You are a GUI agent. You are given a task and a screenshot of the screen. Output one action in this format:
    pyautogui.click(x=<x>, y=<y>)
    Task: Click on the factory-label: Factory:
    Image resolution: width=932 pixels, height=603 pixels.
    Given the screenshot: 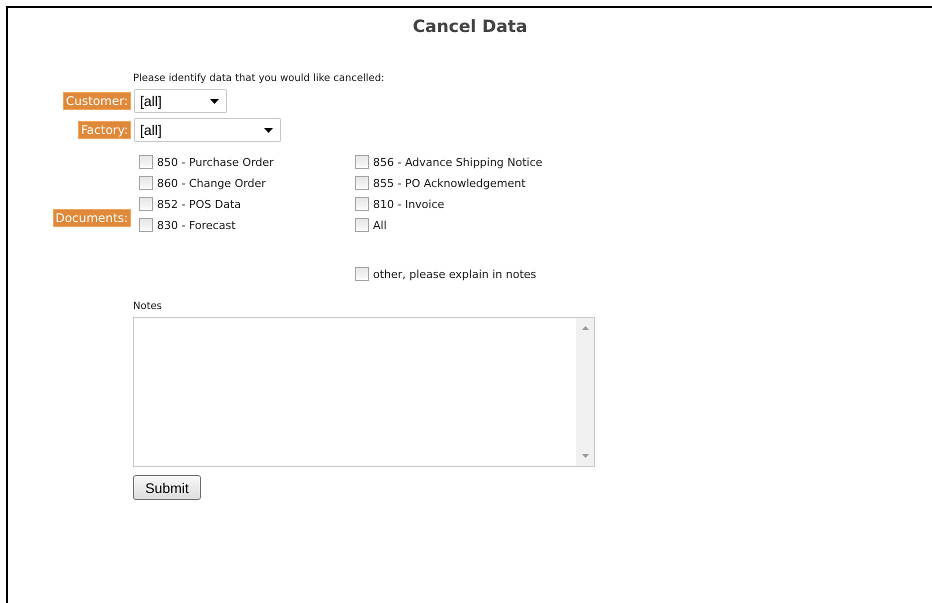 What is the action you would take?
    pyautogui.click(x=104, y=130)
    